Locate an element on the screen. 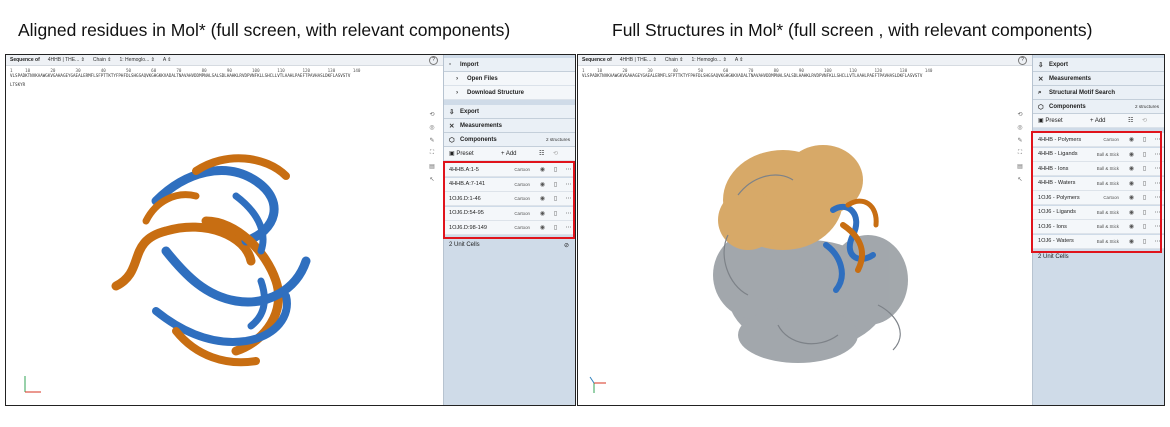 Image resolution: width=1170 pixels, height=427 pixels. visibility-off-icon: ⊘ is located at coordinates (566, 245).